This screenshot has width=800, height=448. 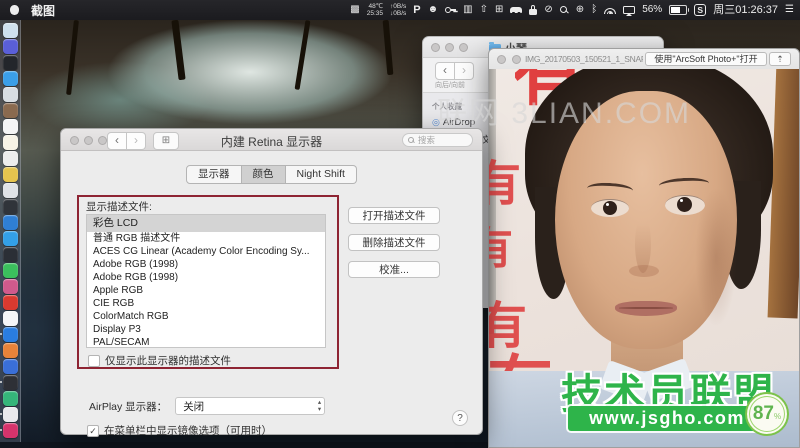 What do you see at coordinates (580, 10) in the screenshot?
I see `globe-icon: ⊕` at bounding box center [580, 10].